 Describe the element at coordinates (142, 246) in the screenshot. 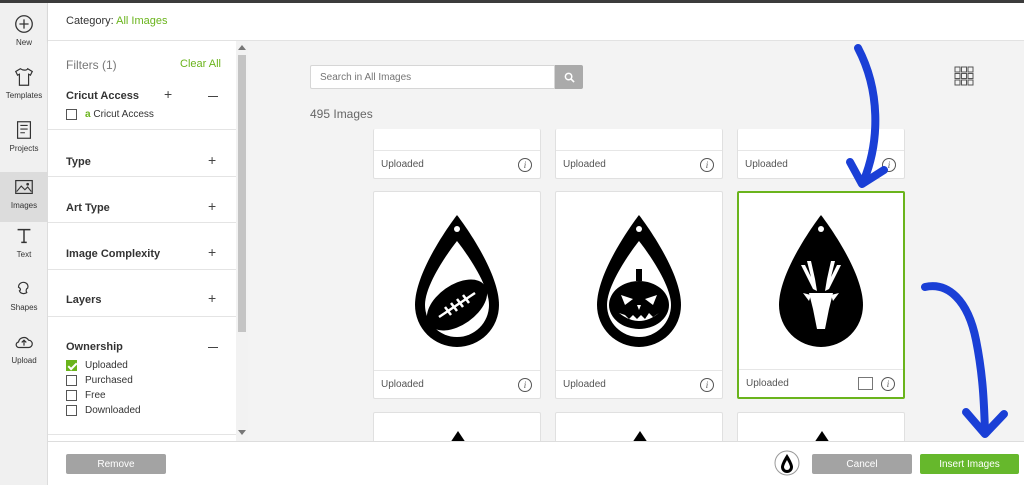

I see `filter-section-image-complexity: Image Complexity +` at that location.